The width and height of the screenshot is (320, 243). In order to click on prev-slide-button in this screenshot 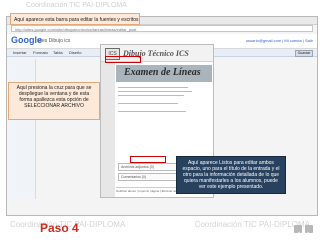, I will do `click(298, 231)`.